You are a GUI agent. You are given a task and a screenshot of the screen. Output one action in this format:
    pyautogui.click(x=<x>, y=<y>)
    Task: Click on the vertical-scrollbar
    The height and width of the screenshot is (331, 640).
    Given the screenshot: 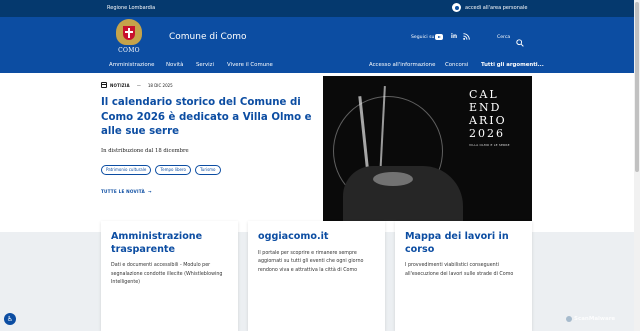 What is the action you would take?
    pyautogui.click(x=637, y=165)
    